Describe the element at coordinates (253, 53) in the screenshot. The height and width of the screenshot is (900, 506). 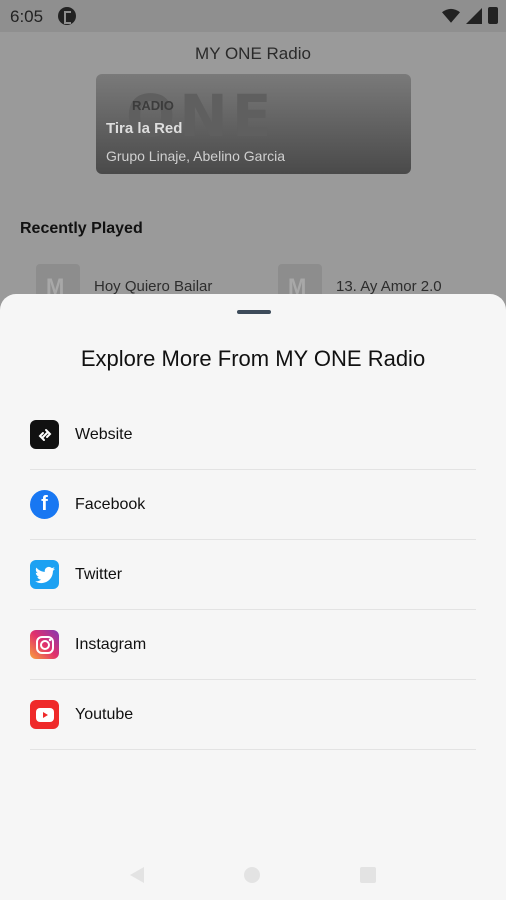
I see `app-title: MY ONE Radio` at that location.